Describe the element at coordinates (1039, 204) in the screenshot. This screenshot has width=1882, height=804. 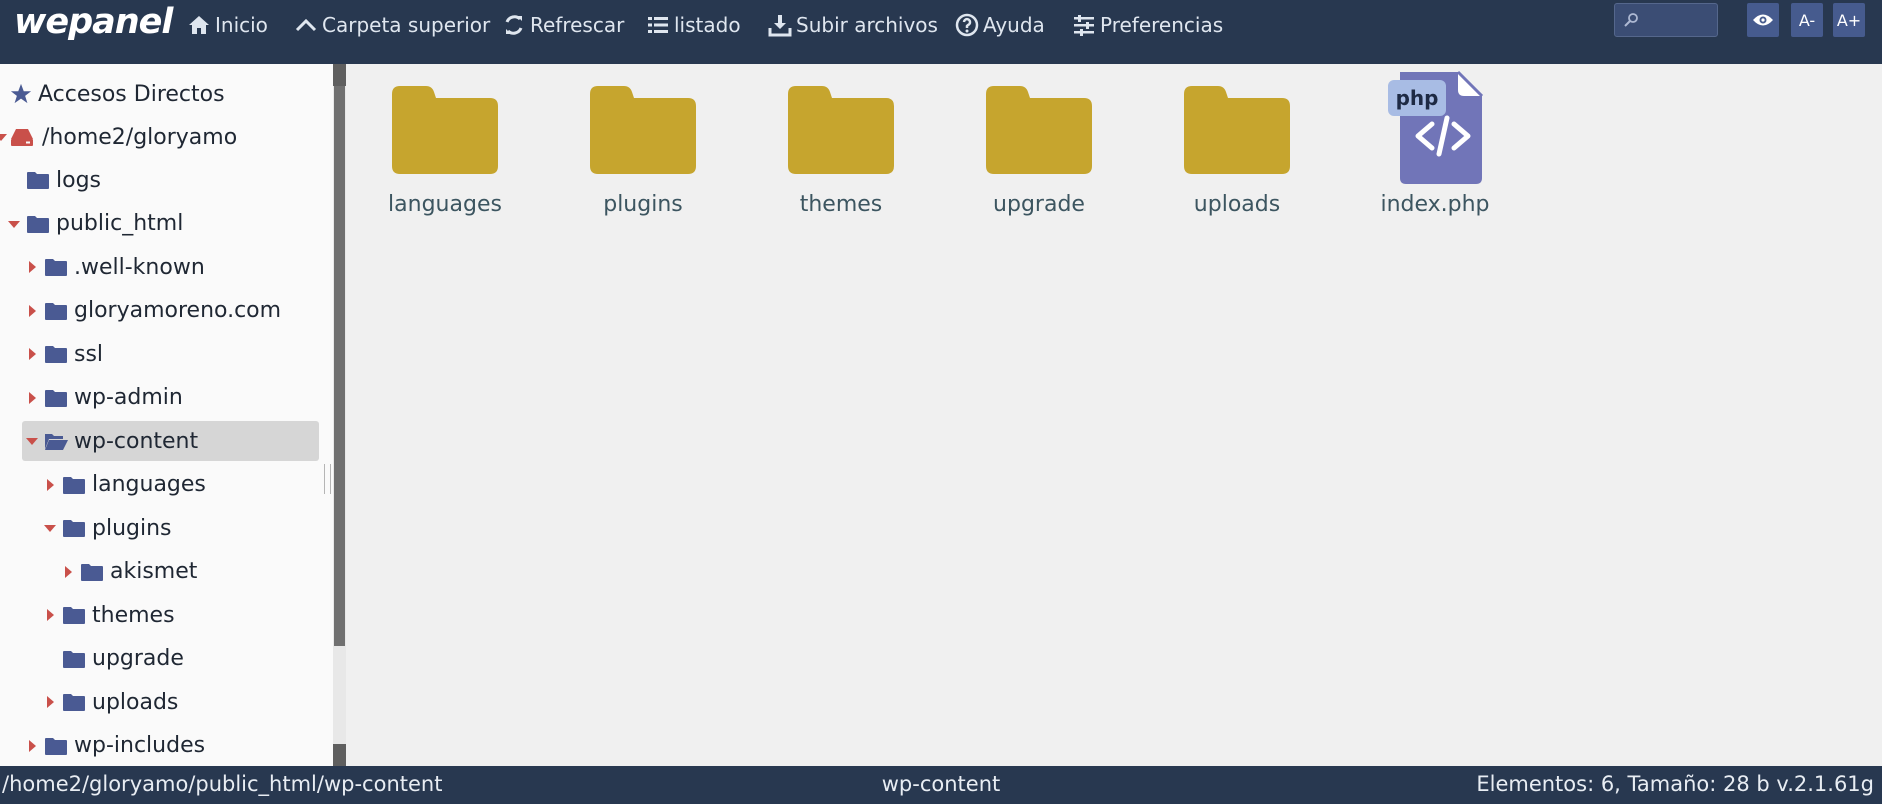
I see `item-label: upgrade` at that location.